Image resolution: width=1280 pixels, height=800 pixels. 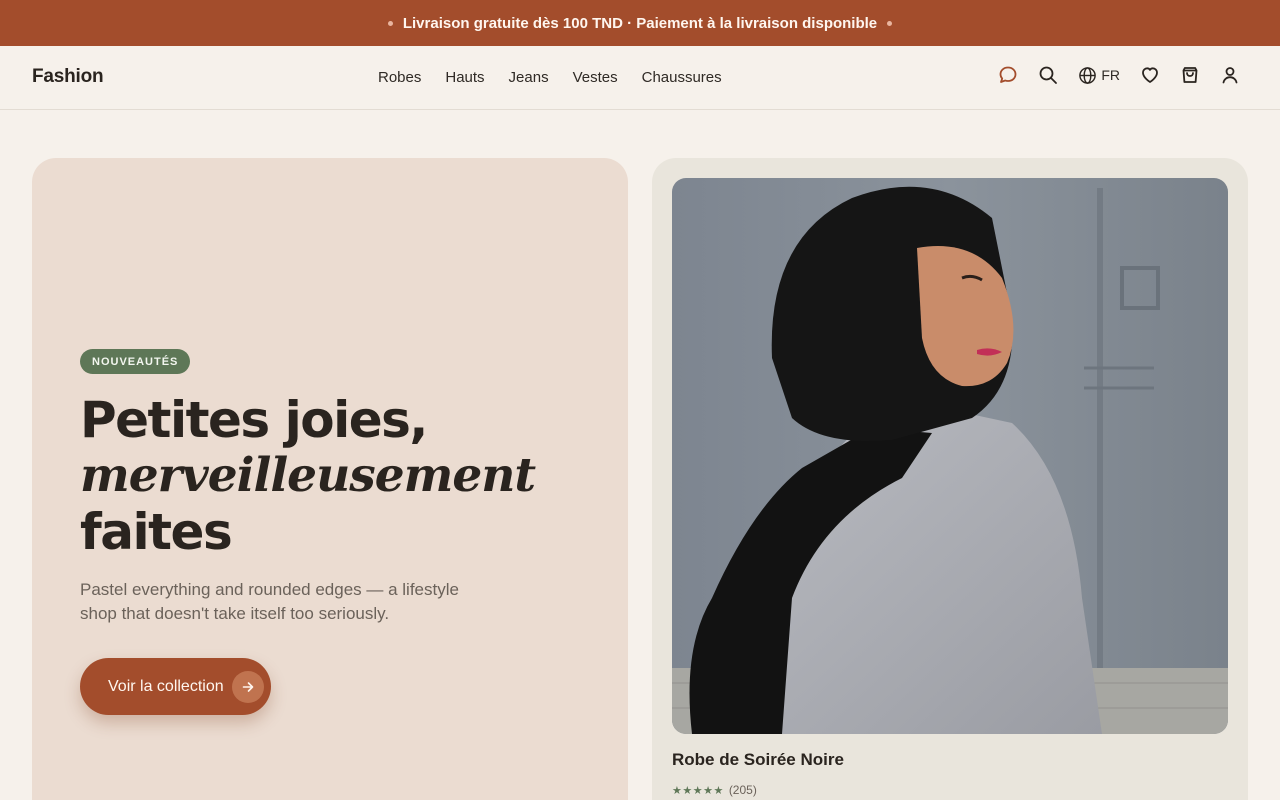 I want to click on view-collection-label: Voir la collection, so click(x=166, y=686).